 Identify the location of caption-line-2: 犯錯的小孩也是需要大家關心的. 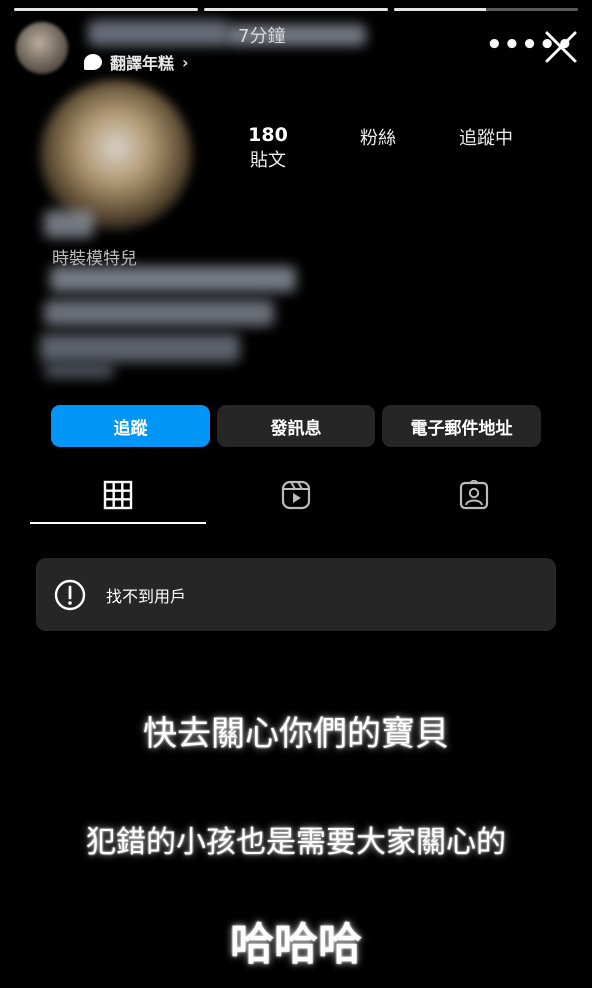
(296, 842).